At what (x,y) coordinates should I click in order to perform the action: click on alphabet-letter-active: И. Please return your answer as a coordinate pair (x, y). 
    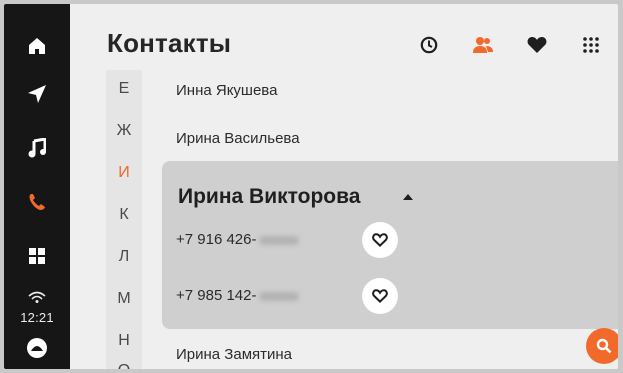
    Looking at the image, I should click on (124, 173).